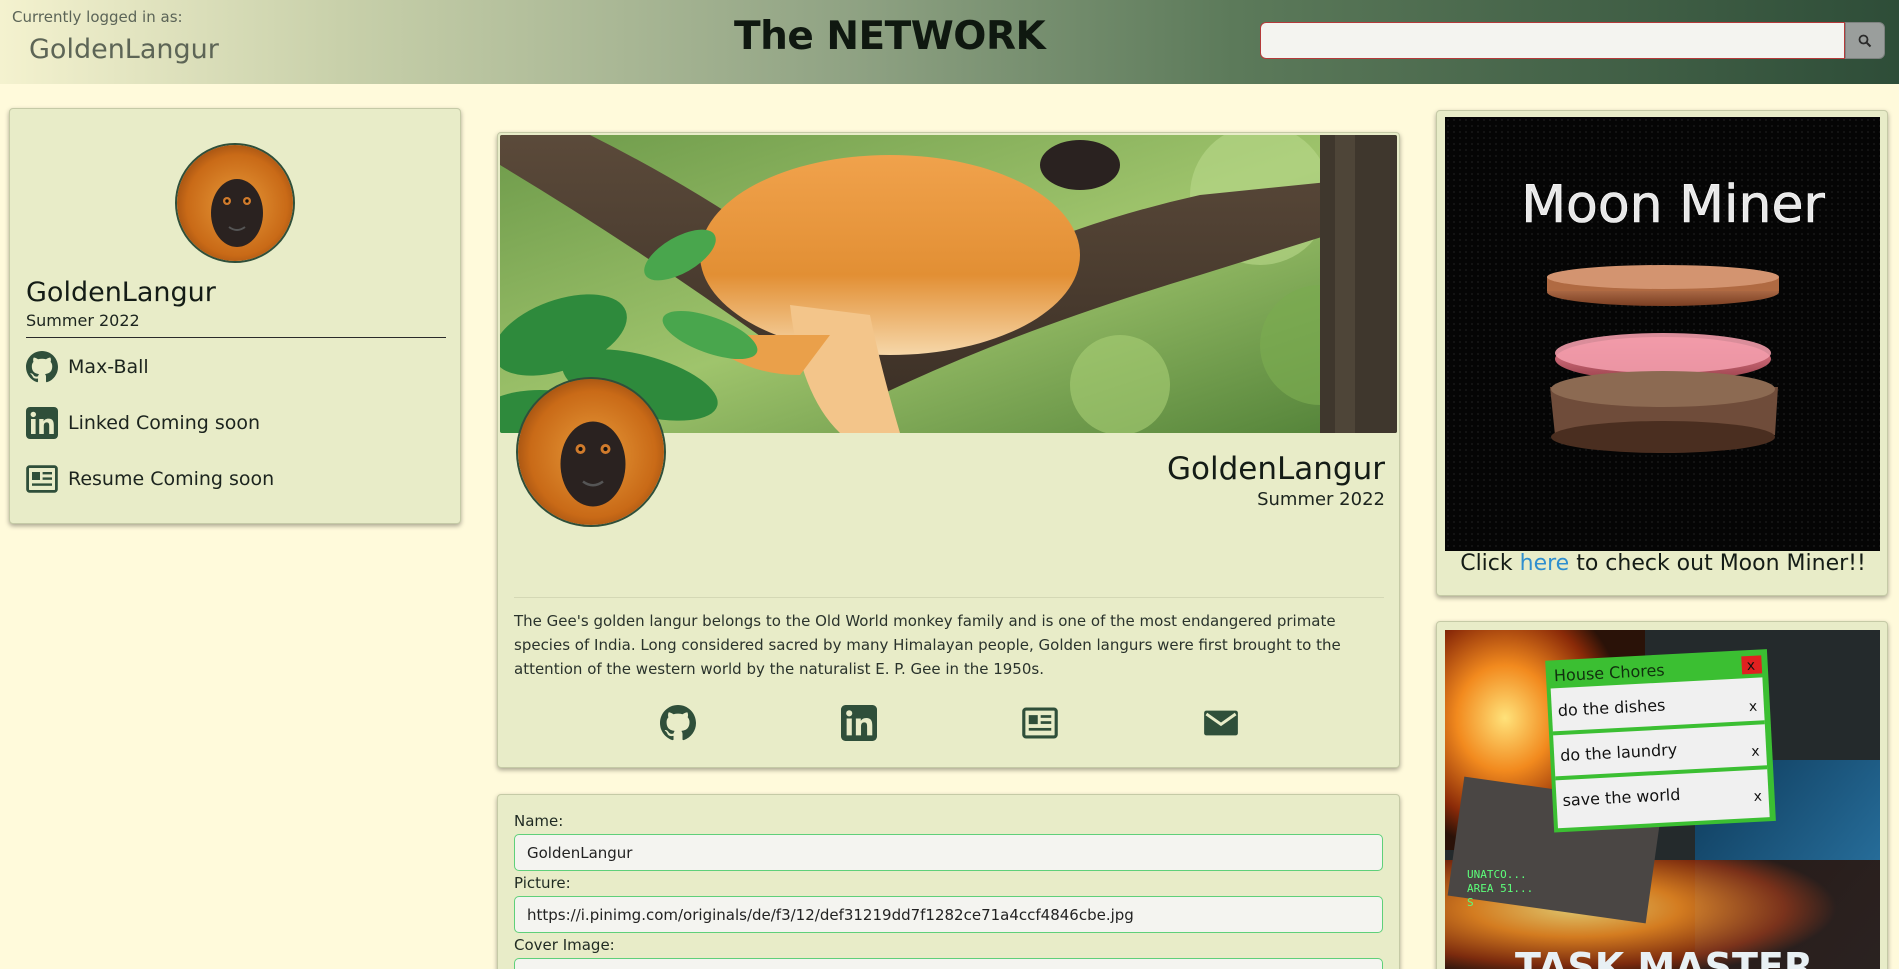  I want to click on chore-remove-3: x, so click(1757, 797).